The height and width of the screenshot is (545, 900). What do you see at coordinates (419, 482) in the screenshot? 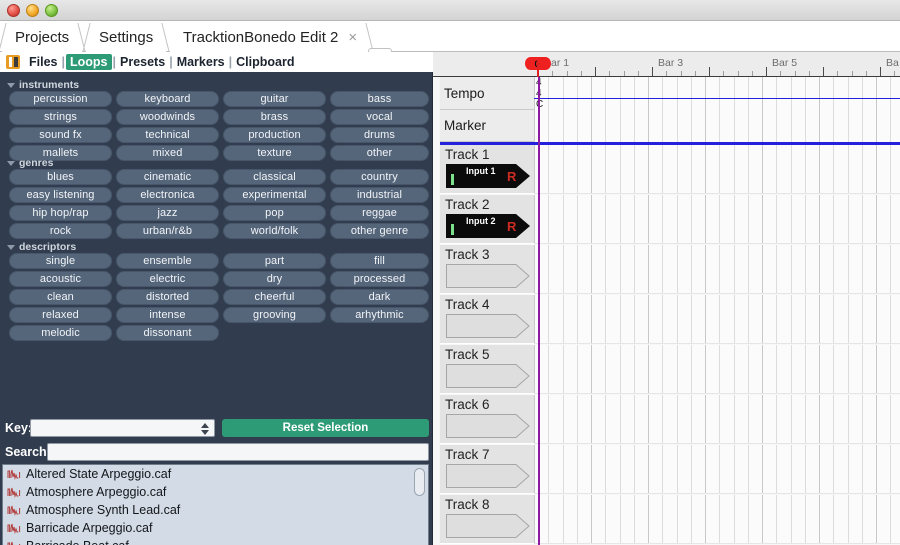
I see `results-scrollbar-thumb` at bounding box center [419, 482].